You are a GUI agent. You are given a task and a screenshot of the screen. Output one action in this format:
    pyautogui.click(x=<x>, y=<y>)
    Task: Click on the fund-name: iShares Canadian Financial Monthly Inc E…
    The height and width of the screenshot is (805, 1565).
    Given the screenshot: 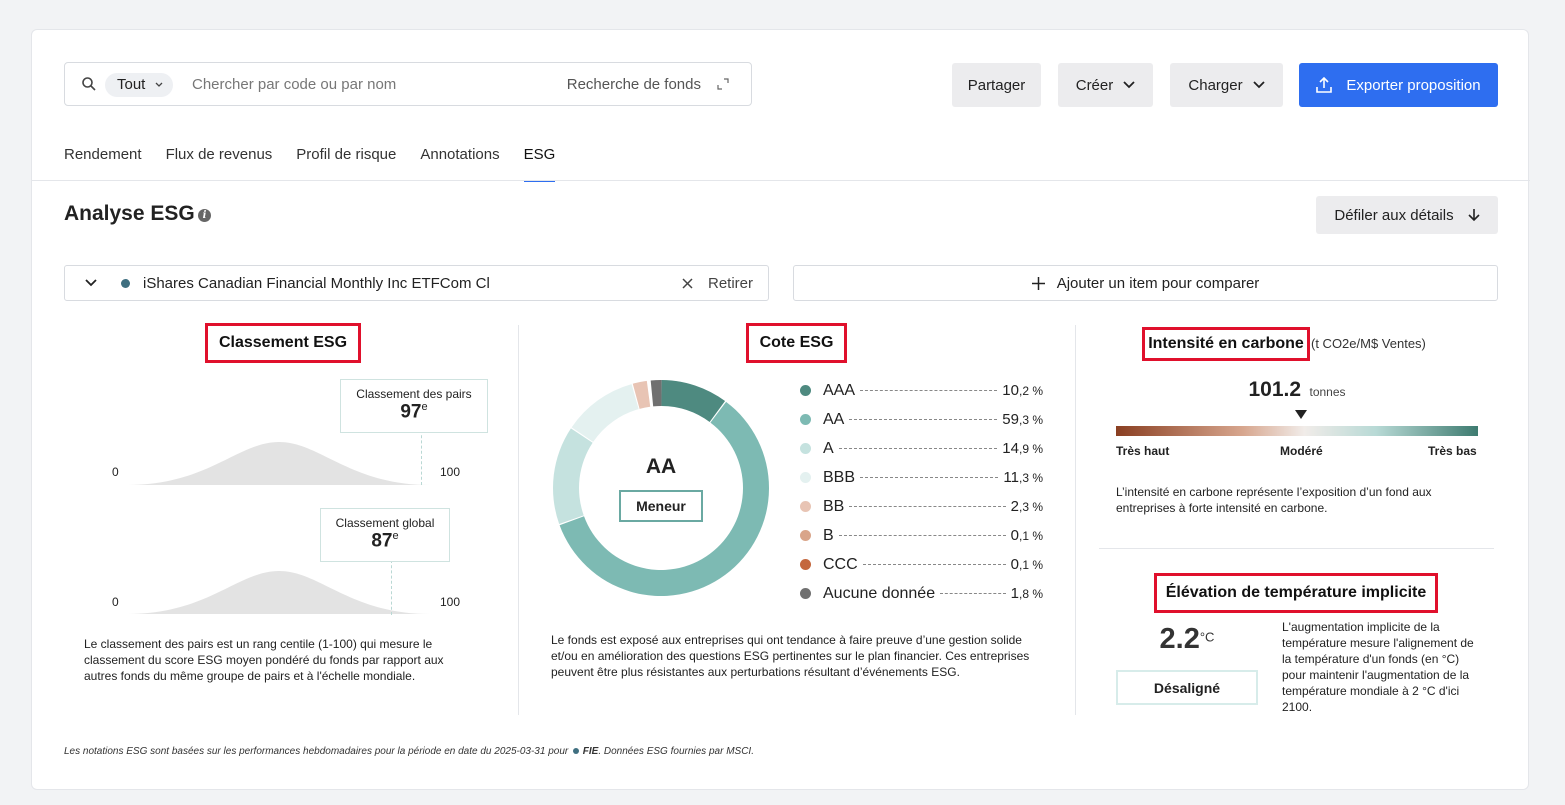 What is the action you would take?
    pyautogui.click(x=316, y=283)
    